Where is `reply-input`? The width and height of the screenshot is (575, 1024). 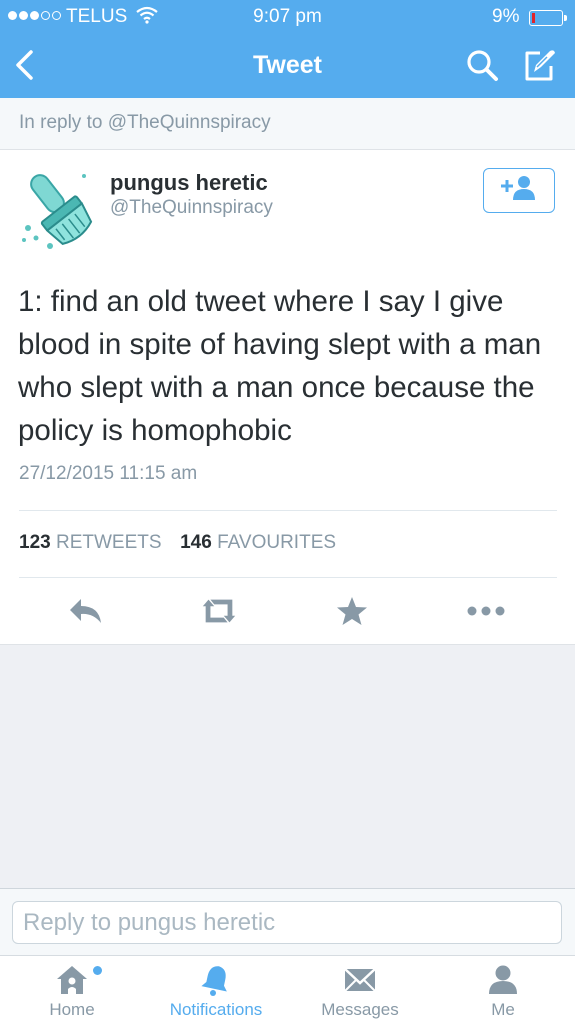 reply-input is located at coordinates (287, 922).